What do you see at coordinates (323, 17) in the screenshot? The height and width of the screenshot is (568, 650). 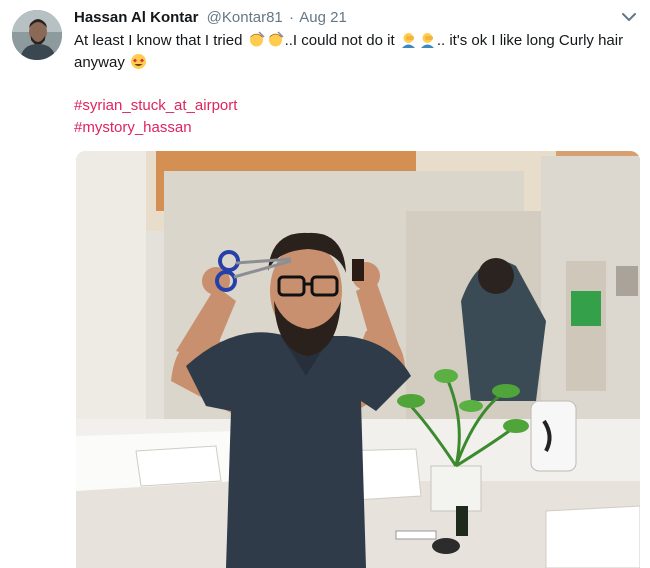 I see `tweet-date: Aug 21` at bounding box center [323, 17].